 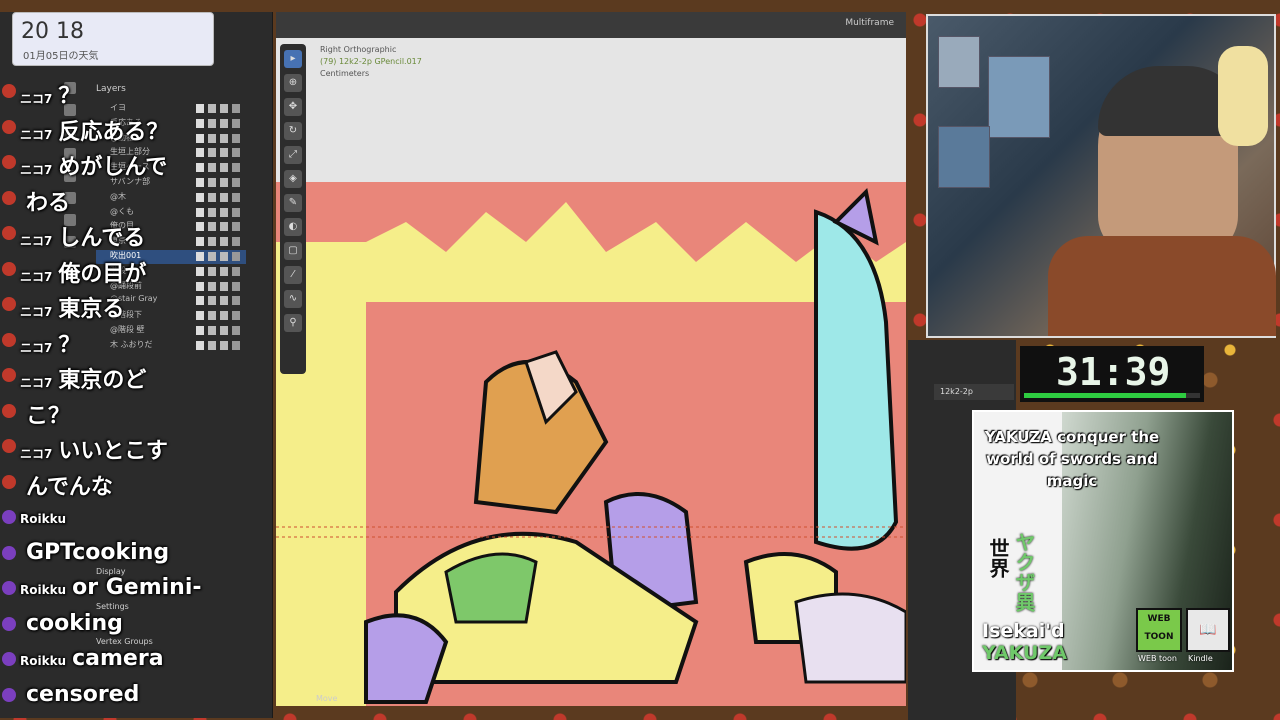 What do you see at coordinates (102, 238) in the screenshot?
I see `chat-text: しんでる` at bounding box center [102, 238].